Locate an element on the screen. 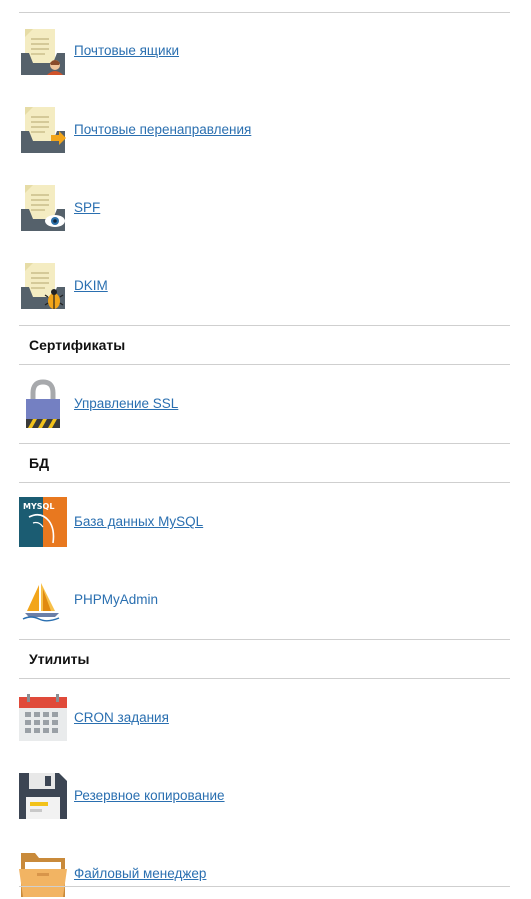 The width and height of the screenshot is (531, 899). mail-spf-eye-icon is located at coordinates (43, 208).